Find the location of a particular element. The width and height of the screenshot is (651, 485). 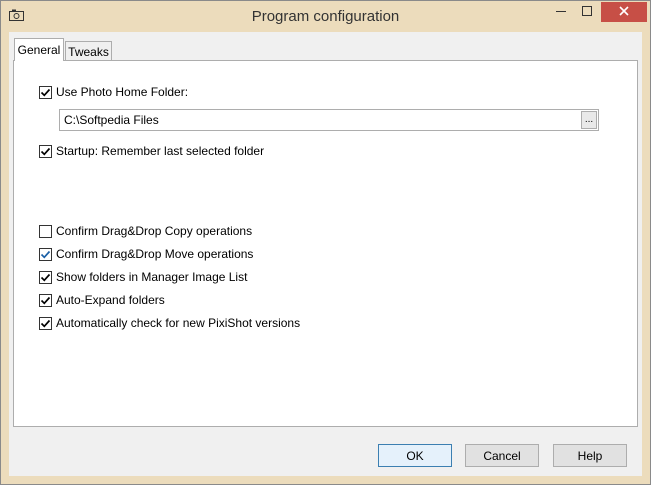

confirm-copy-label: Confirm Drag&Drop Copy operations is located at coordinates (154, 231).